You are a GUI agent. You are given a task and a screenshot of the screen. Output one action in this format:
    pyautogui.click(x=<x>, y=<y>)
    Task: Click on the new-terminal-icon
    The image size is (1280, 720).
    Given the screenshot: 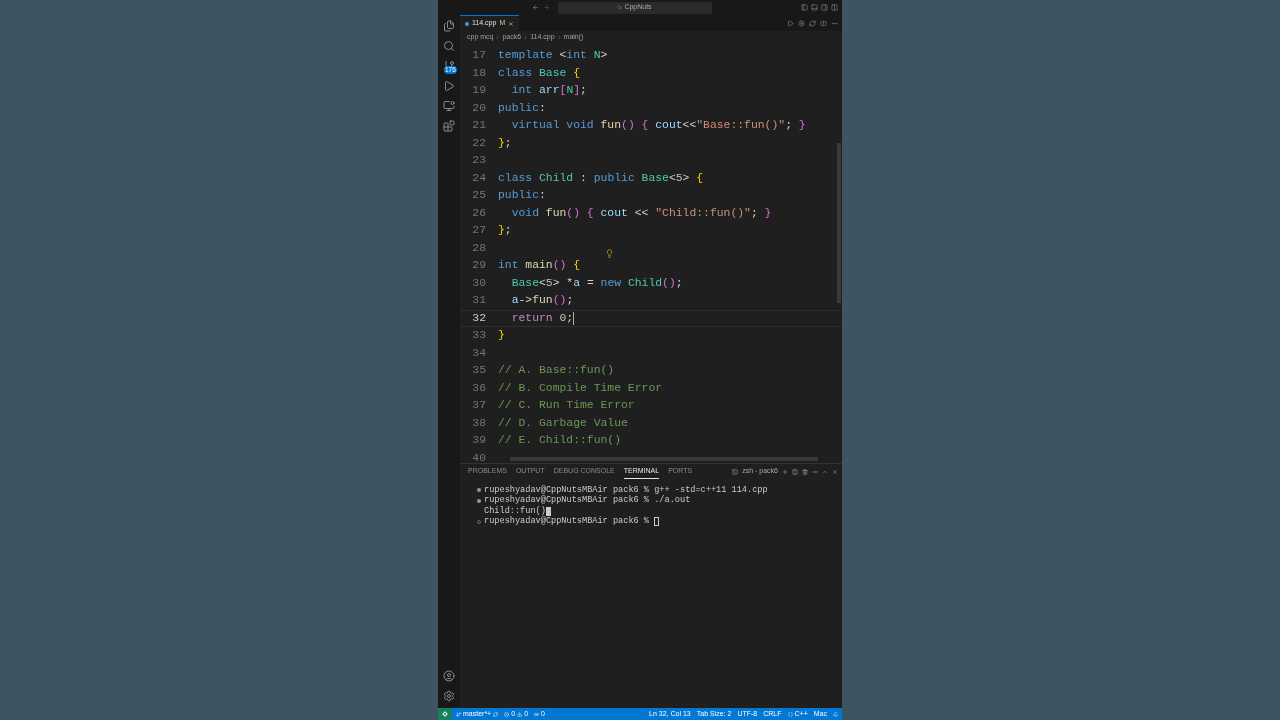 What is the action you would take?
    pyautogui.click(x=785, y=471)
    